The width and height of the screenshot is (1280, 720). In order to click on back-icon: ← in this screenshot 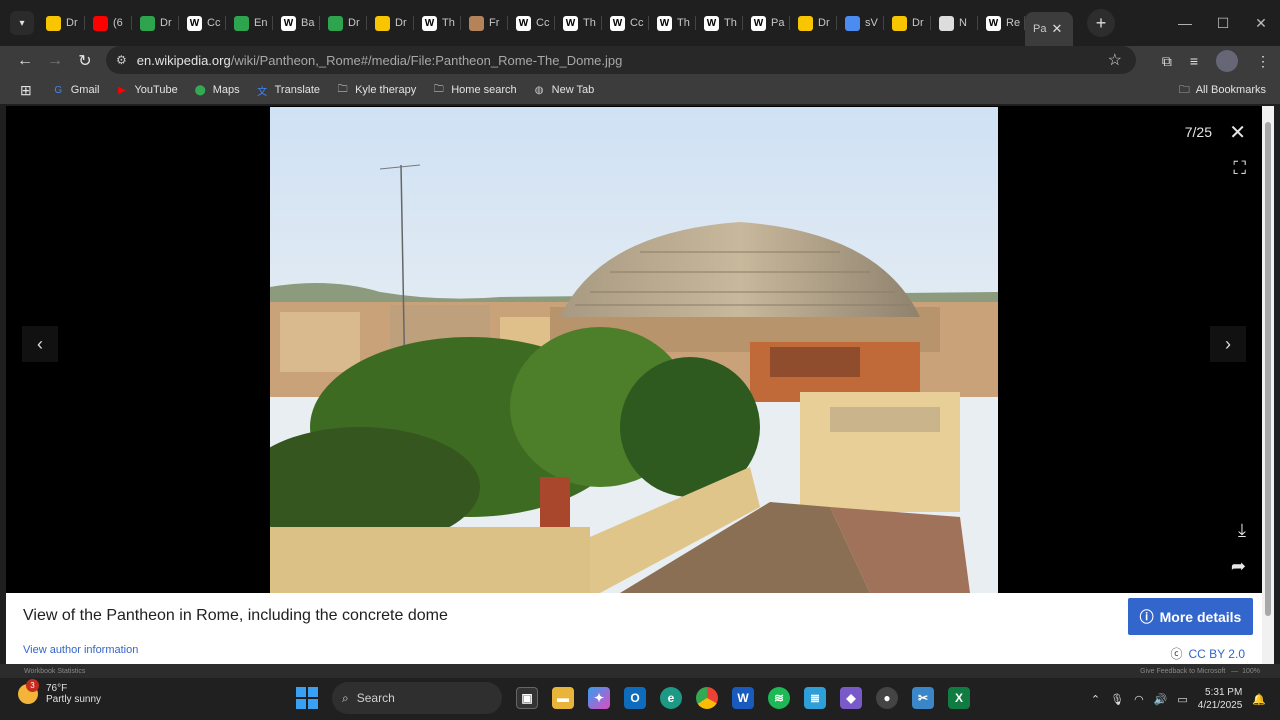, I will do `click(25, 61)`.